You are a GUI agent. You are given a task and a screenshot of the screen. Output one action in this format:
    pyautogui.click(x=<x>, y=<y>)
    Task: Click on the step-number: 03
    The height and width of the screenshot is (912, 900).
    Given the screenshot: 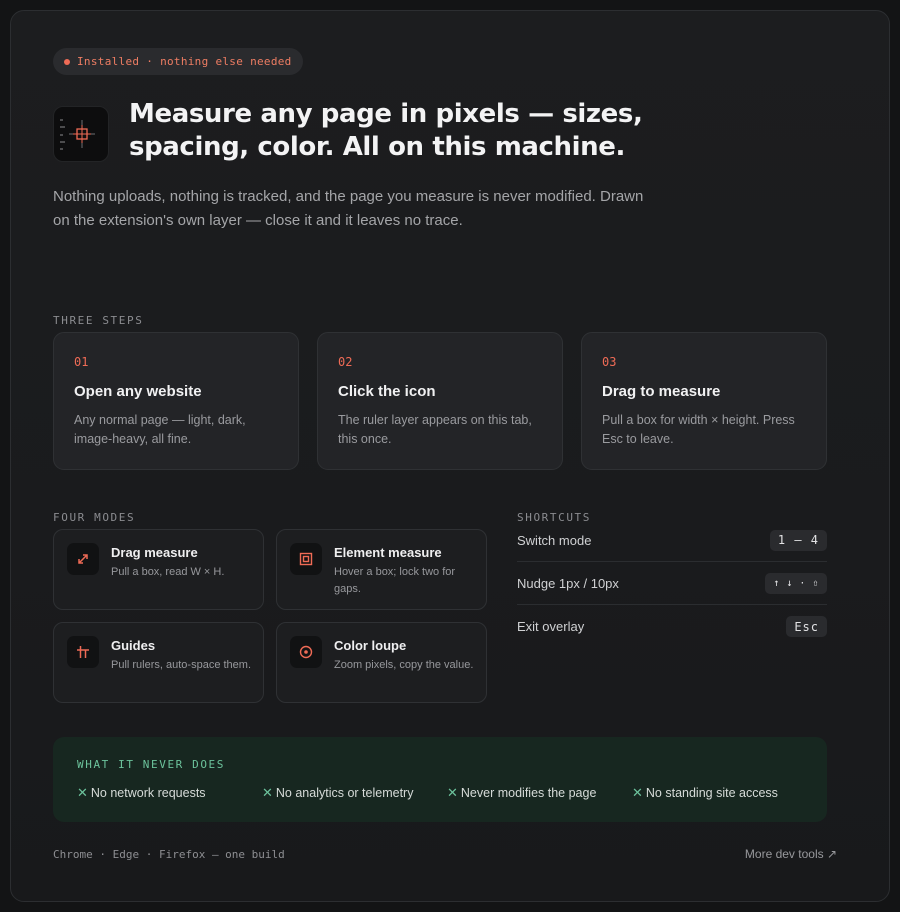 What is the action you would take?
    pyautogui.click(x=609, y=362)
    